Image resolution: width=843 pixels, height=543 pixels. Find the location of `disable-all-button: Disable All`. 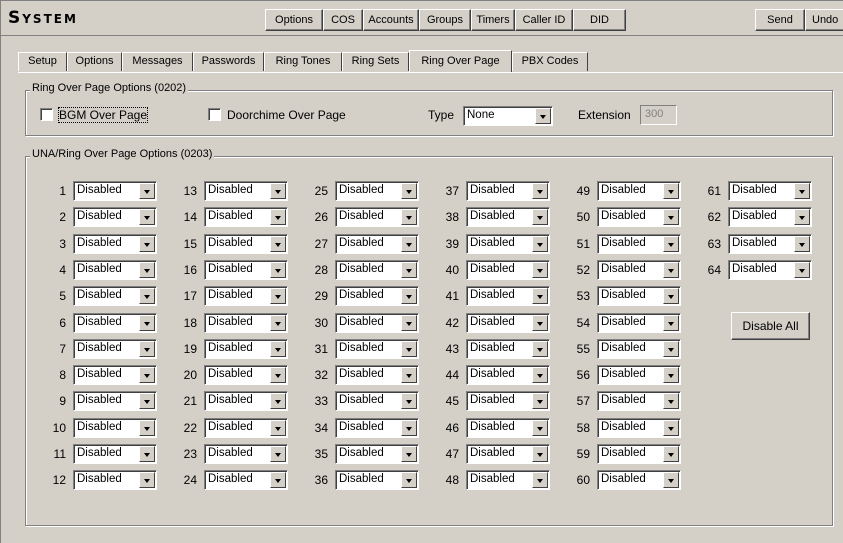

disable-all-button: Disable All is located at coordinates (770, 326).